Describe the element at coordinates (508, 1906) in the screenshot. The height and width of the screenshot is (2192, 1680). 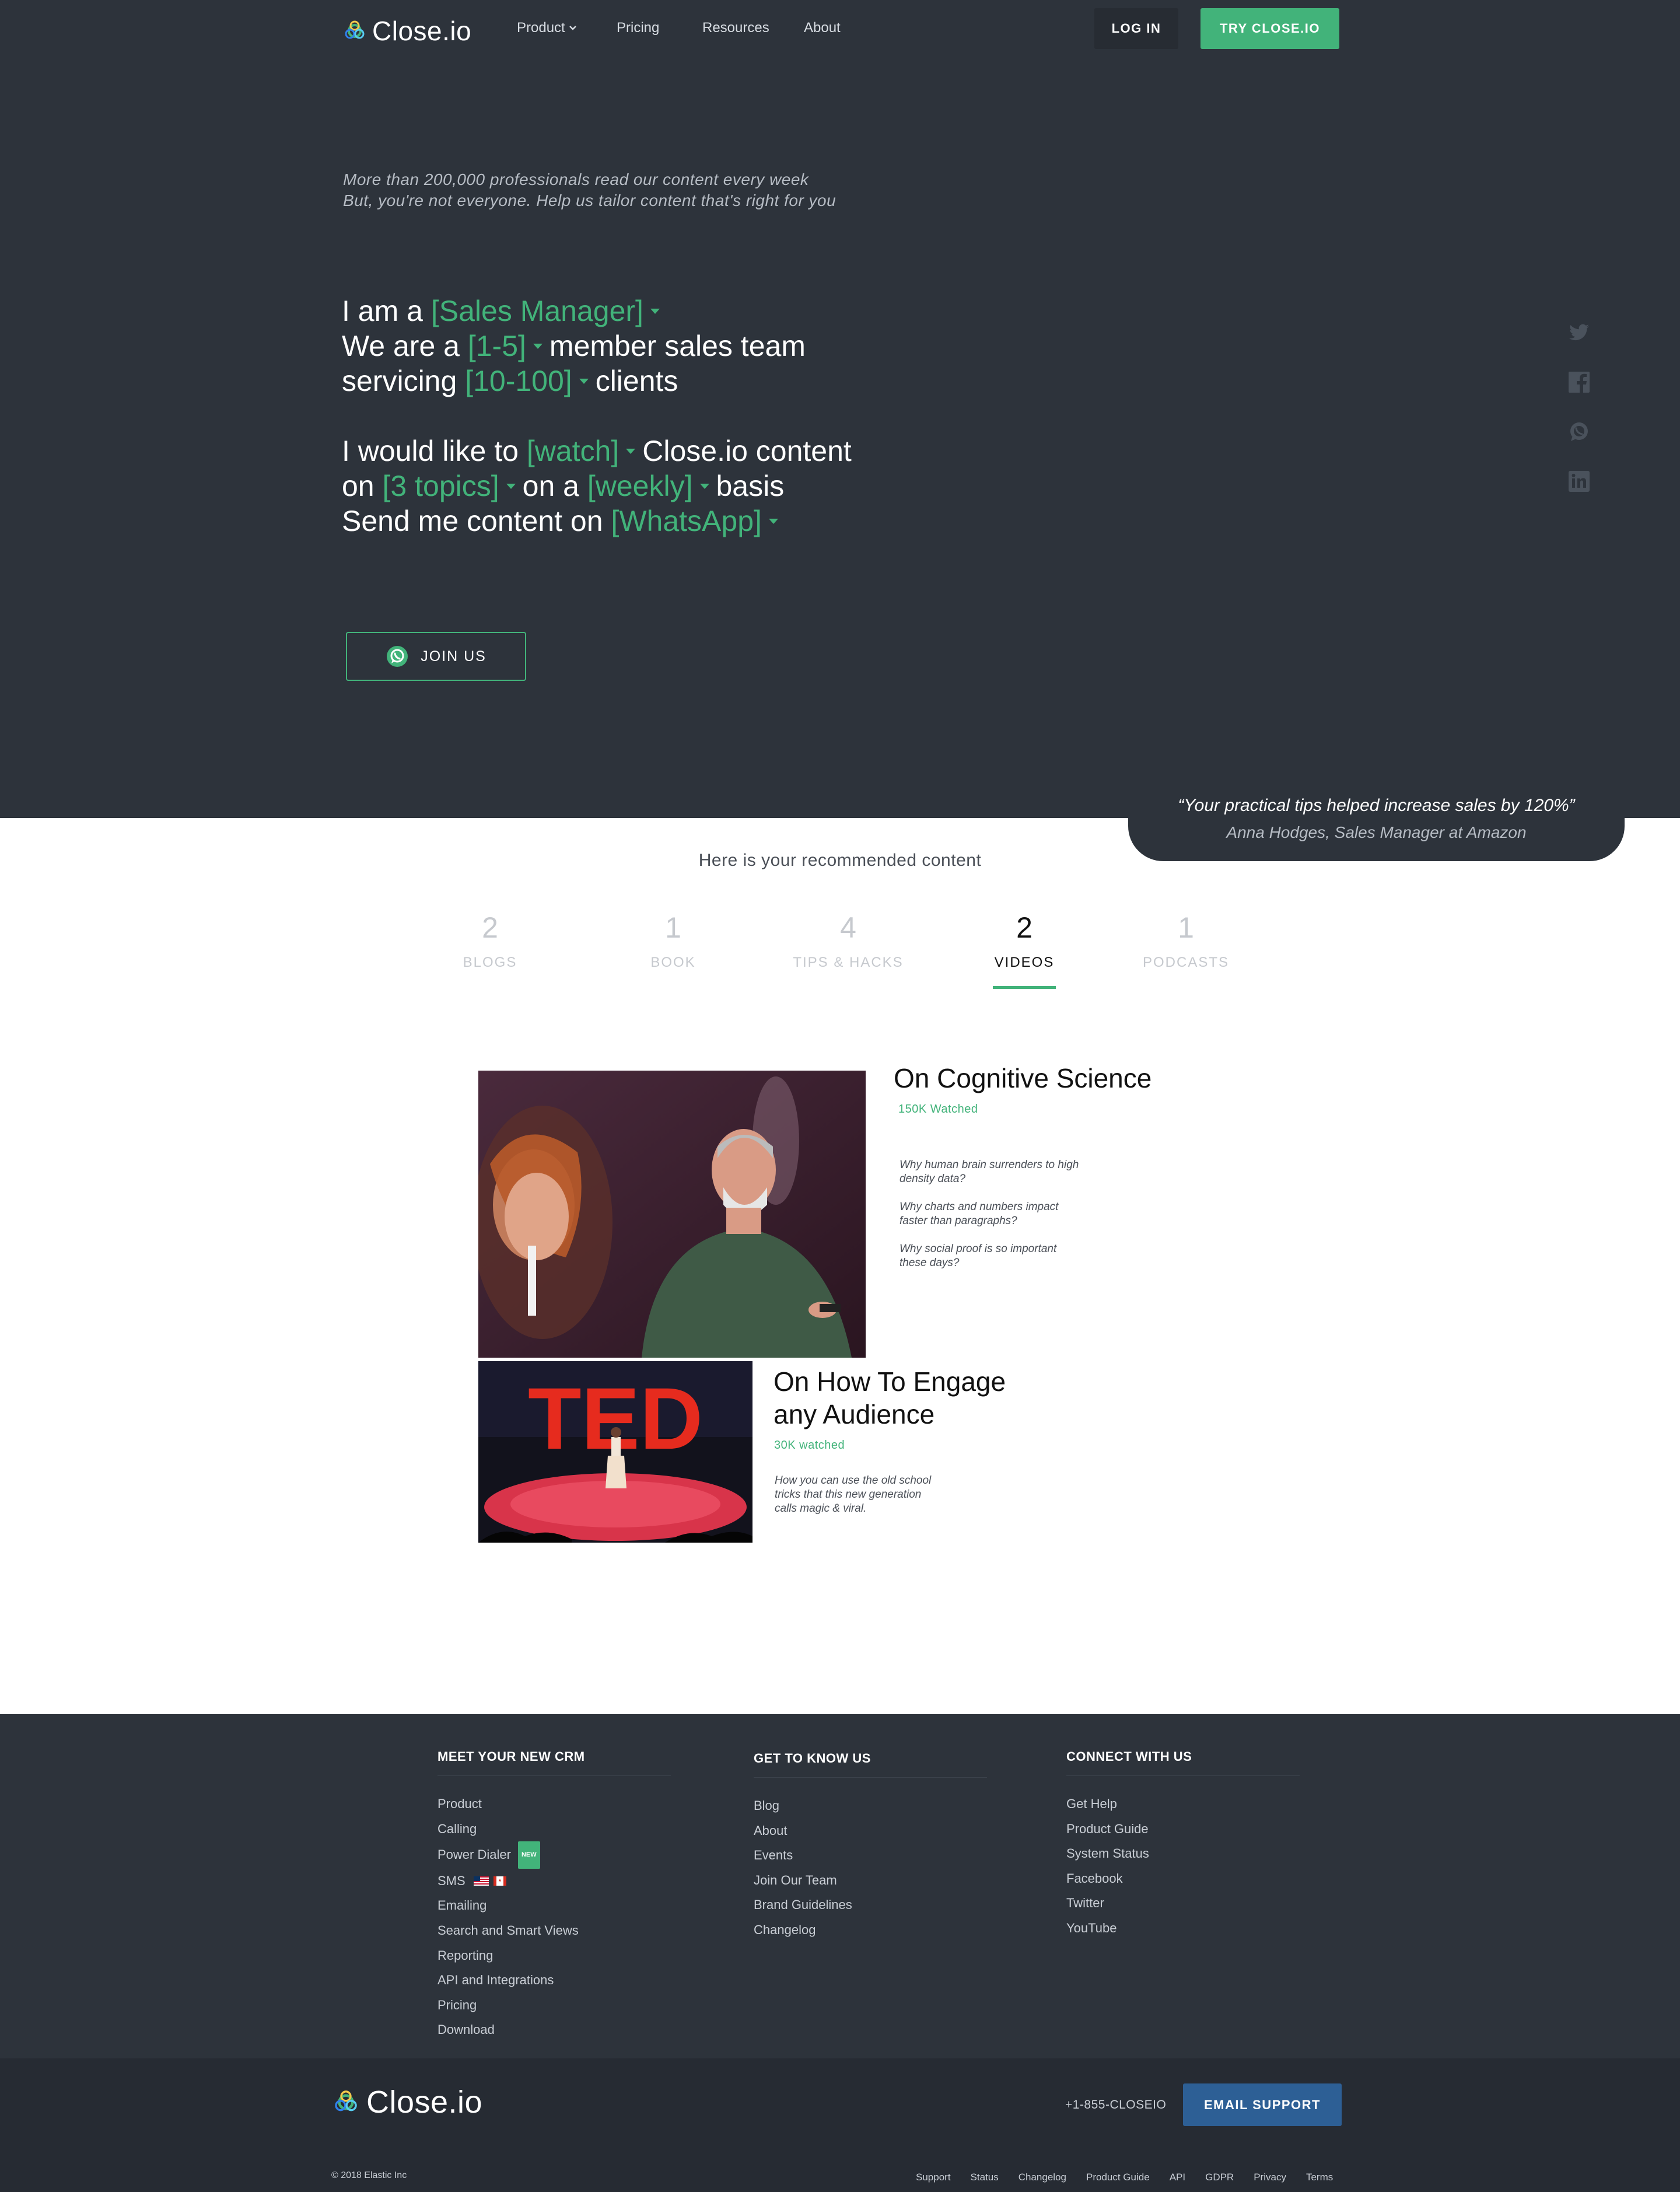
I see `footer-link-emailing: Emailing` at that location.